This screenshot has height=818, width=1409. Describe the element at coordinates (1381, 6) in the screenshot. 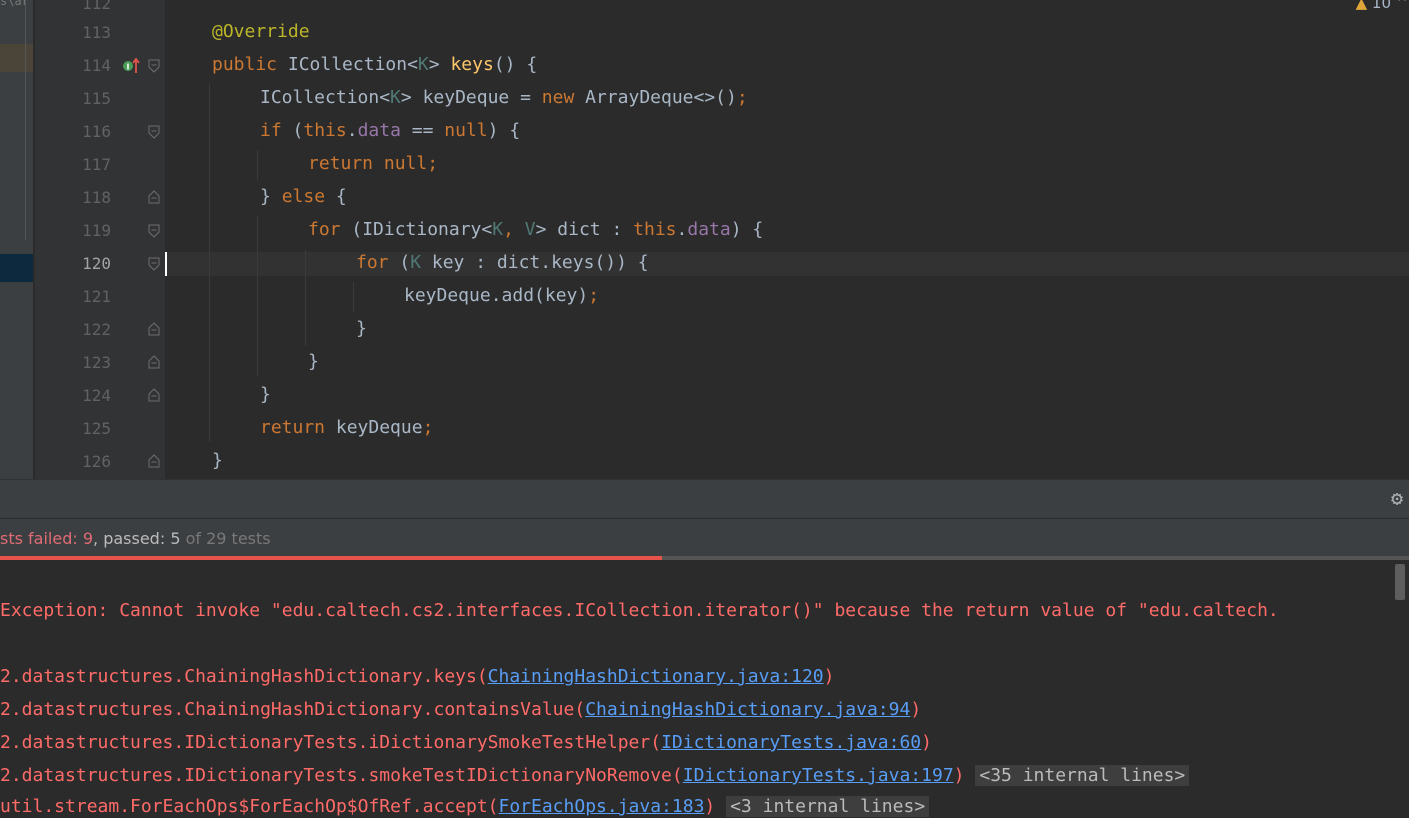

I see `warning-count: 10` at that location.